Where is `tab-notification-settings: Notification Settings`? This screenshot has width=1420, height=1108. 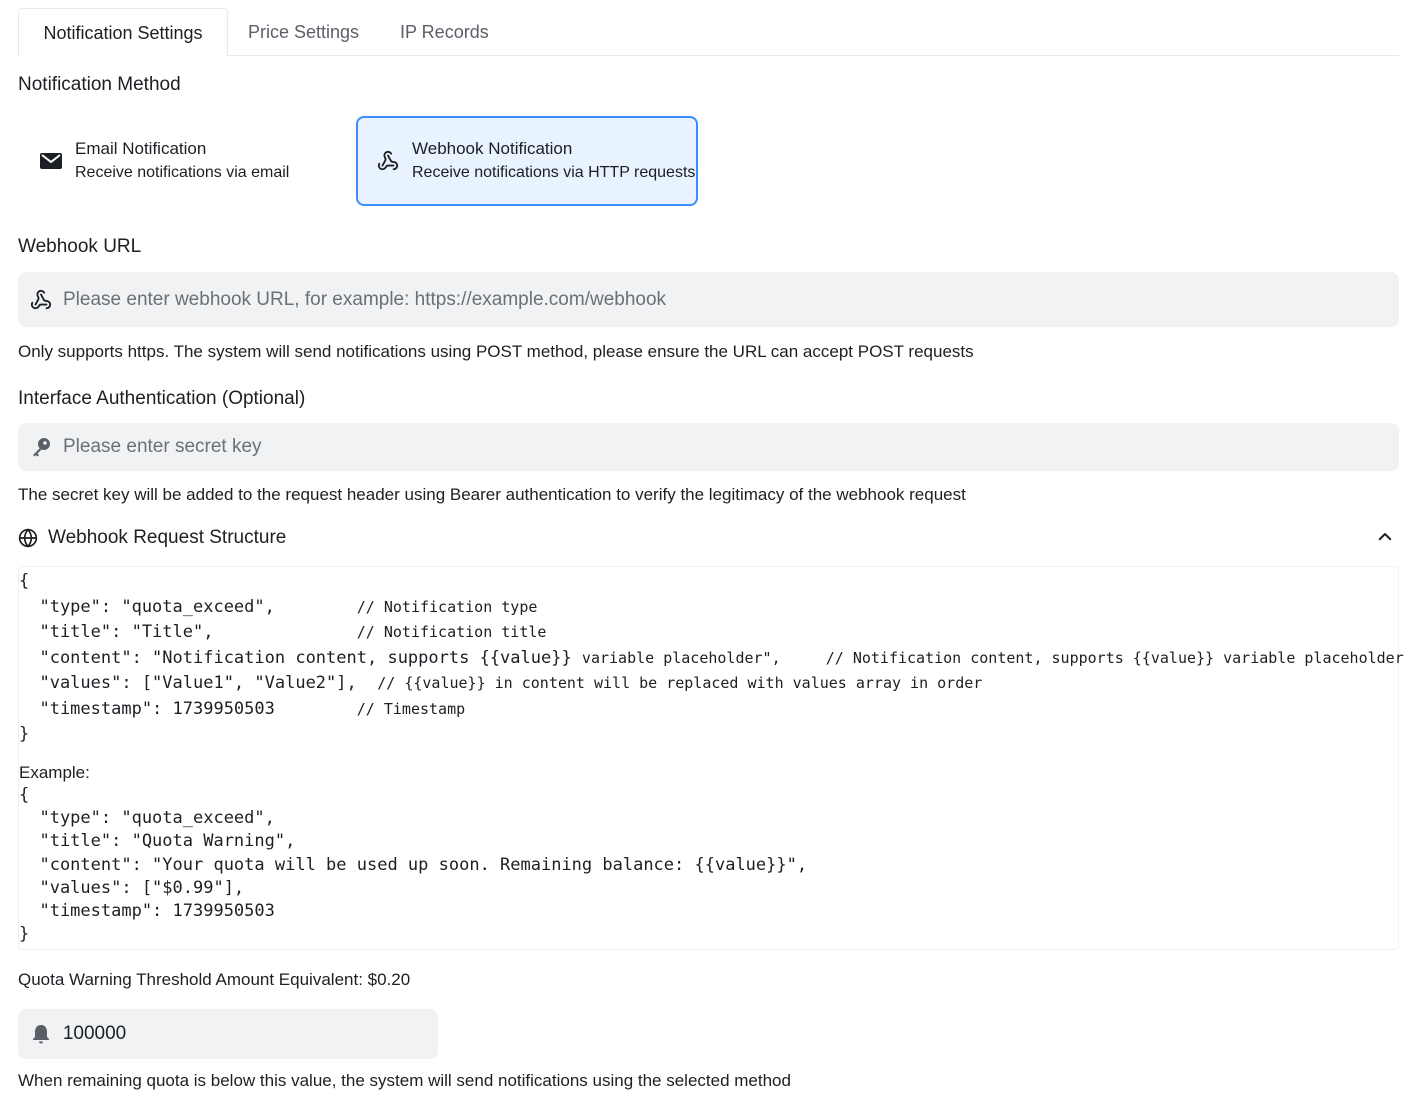
tab-notification-settings: Notification Settings is located at coordinates (123, 32).